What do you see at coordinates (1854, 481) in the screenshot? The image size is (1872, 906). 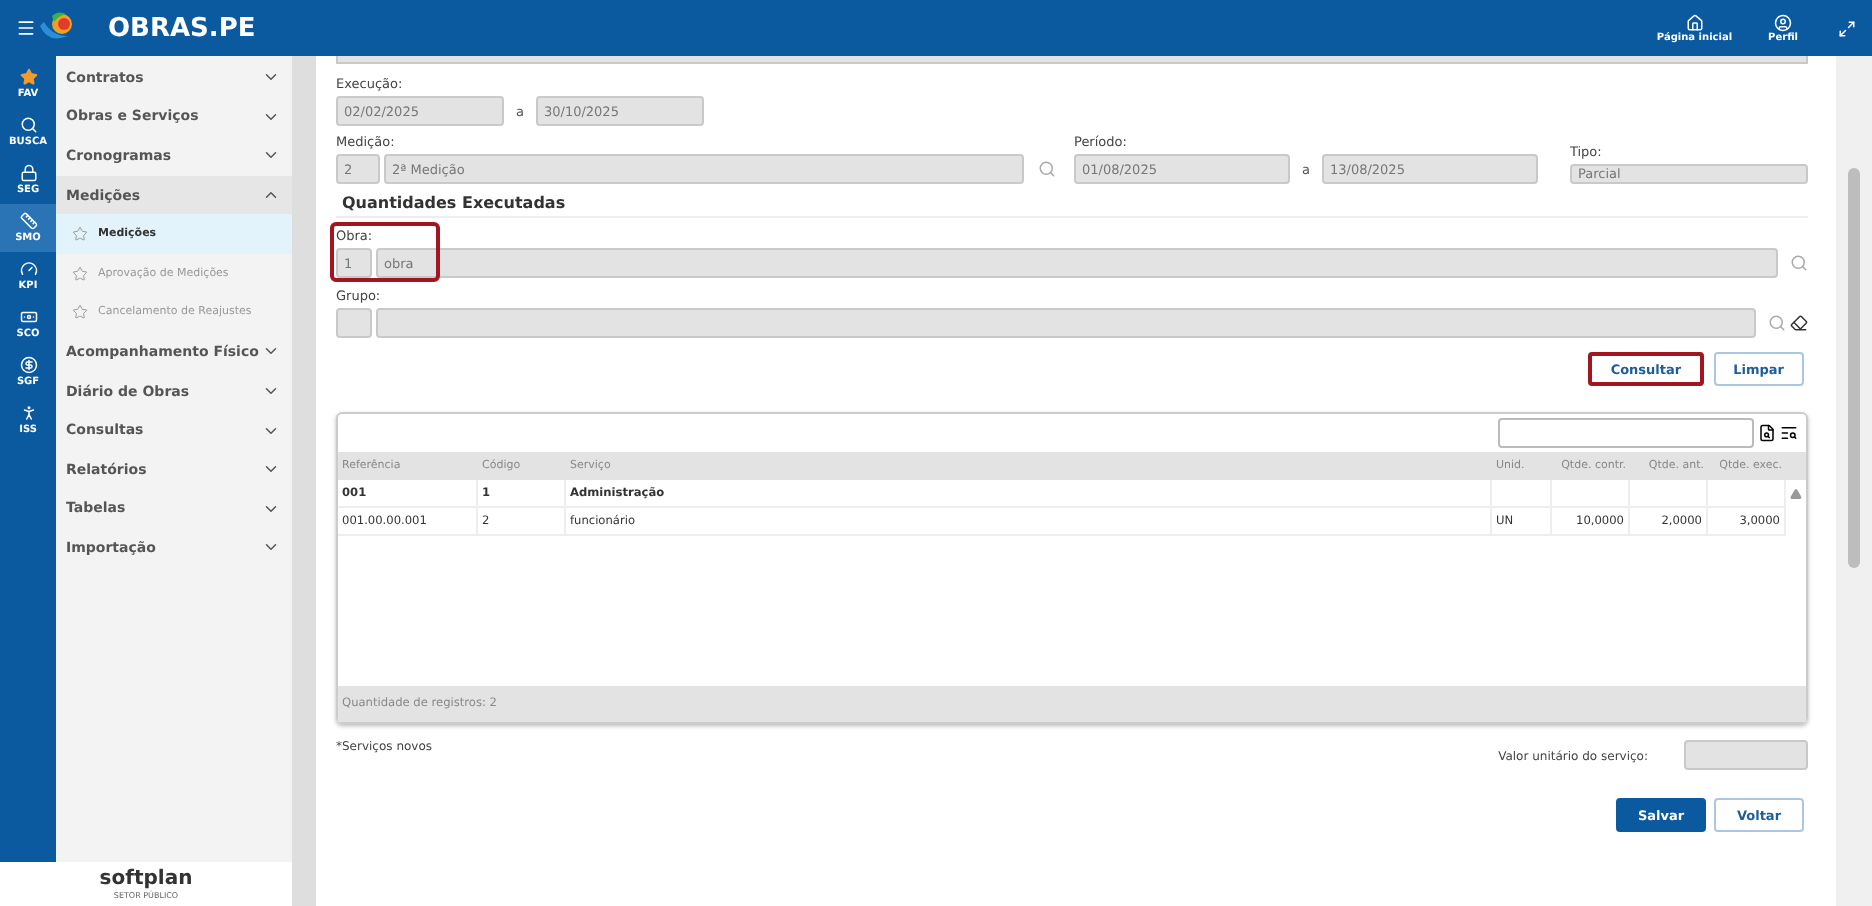 I see `scrollbar` at bounding box center [1854, 481].